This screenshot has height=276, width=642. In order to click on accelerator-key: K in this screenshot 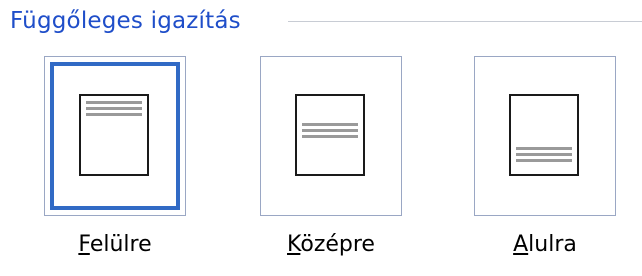, I will do `click(294, 244)`.